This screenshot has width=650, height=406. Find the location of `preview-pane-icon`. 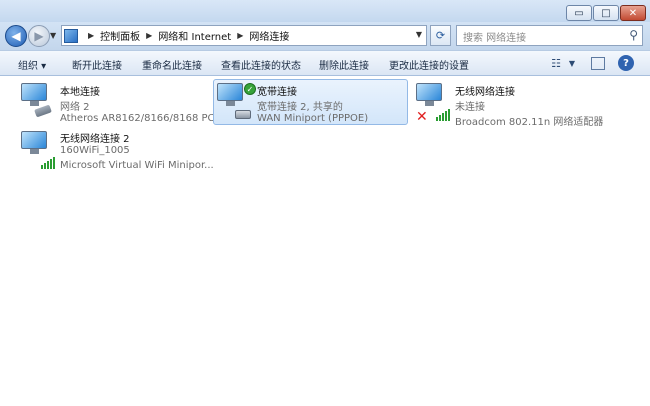

preview-pane-icon is located at coordinates (598, 63).